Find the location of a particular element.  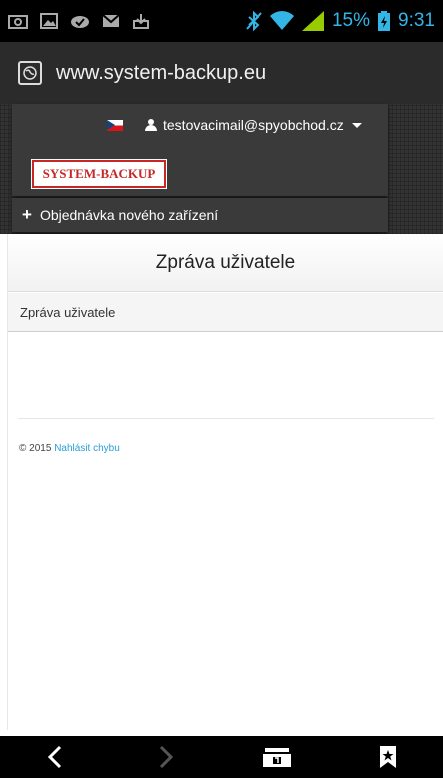

czech-flag-icon is located at coordinates (115, 125).